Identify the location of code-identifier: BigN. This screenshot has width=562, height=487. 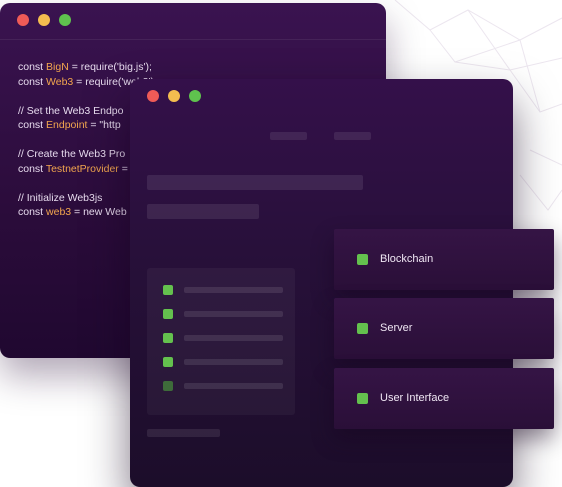
(57, 67).